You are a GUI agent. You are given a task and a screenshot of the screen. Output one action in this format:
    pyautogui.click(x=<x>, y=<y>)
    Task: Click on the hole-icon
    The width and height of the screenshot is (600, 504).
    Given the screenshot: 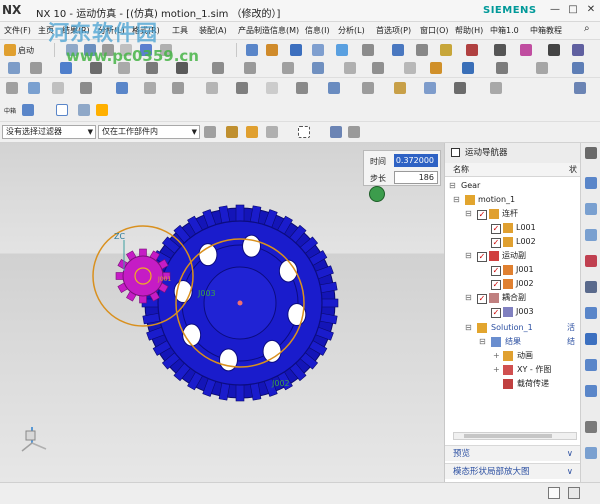 What is the action you would take?
    pyautogui.click(x=272, y=88)
    